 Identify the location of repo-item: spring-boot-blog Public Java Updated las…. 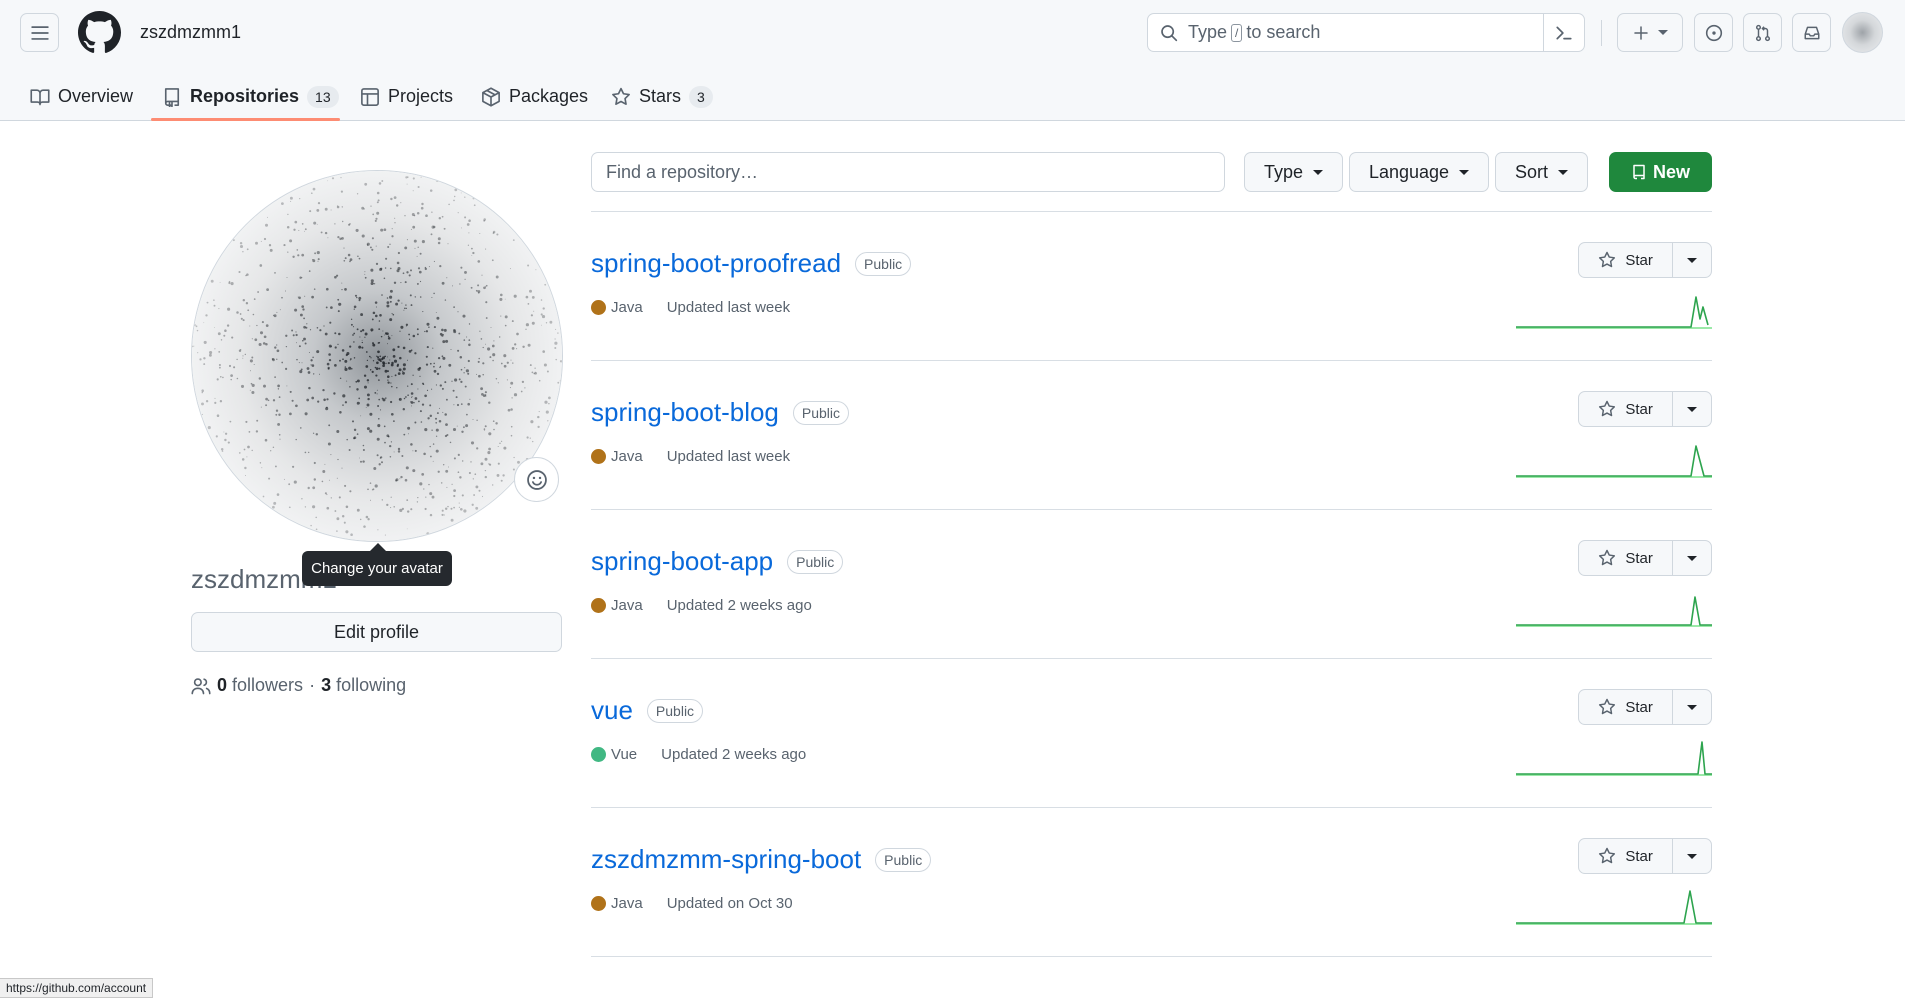
(1151, 435).